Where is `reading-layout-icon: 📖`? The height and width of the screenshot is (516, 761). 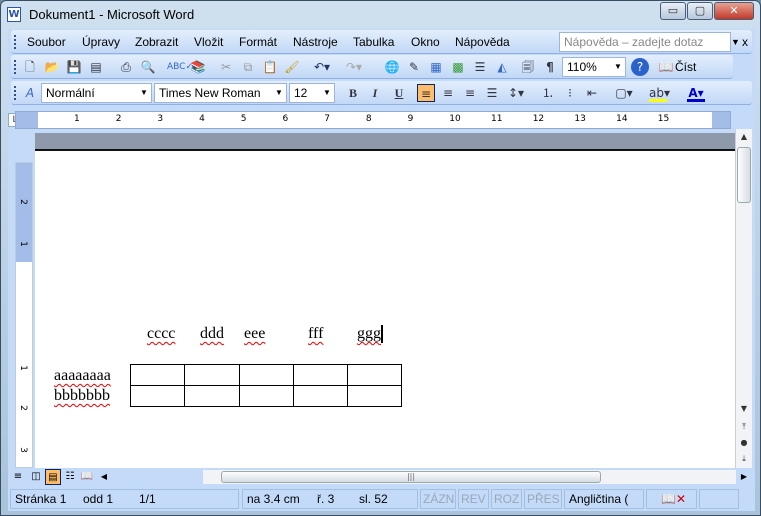 reading-layout-icon: 📖 is located at coordinates (87, 477).